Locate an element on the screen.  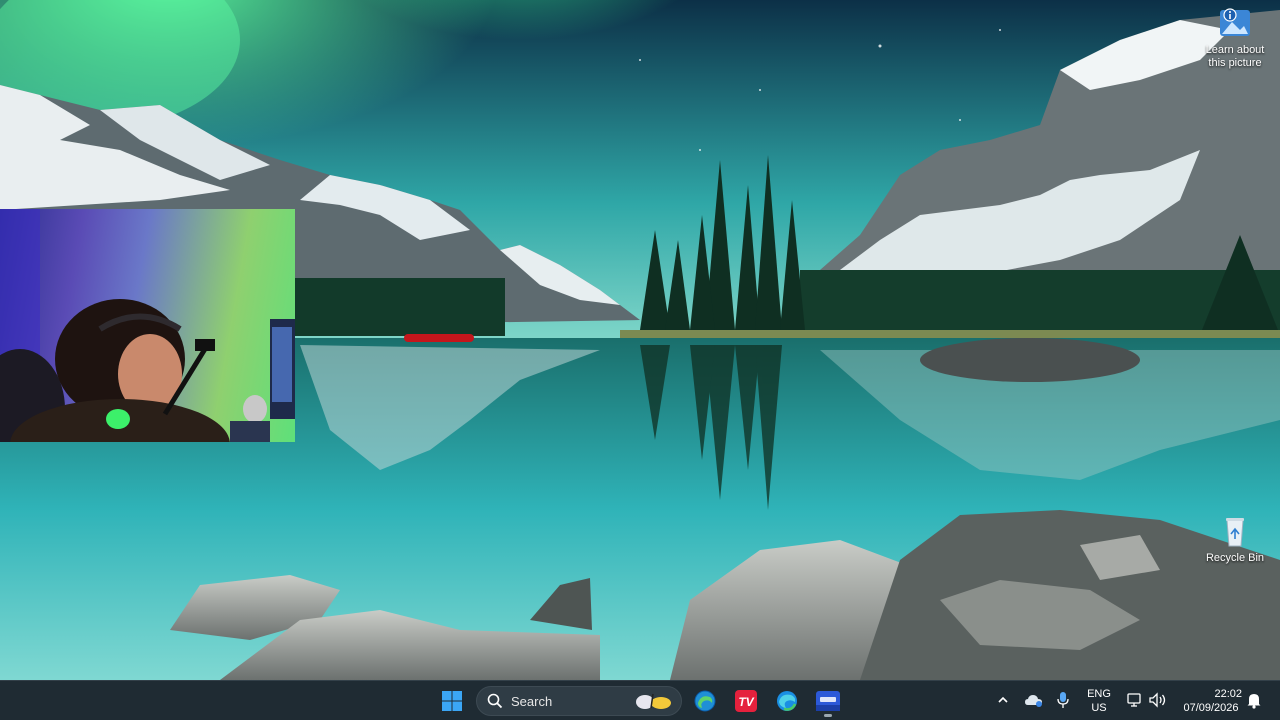
webcam-overlay is located at coordinates (147, 325).